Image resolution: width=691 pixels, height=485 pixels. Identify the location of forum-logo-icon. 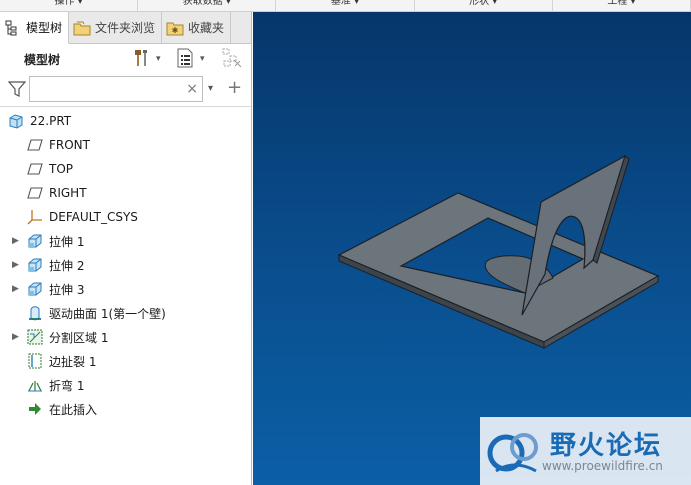
(512, 453).